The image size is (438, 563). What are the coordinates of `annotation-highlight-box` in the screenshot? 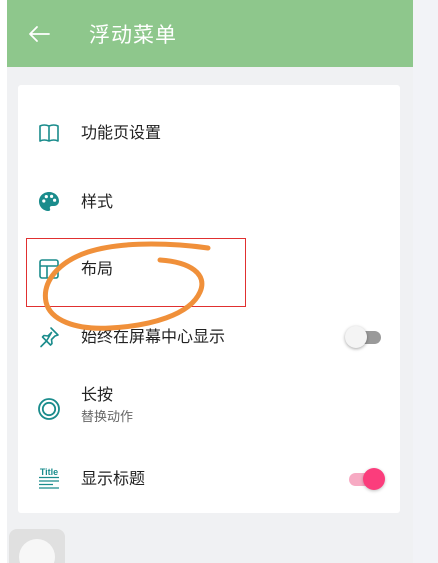 It's located at (136, 272).